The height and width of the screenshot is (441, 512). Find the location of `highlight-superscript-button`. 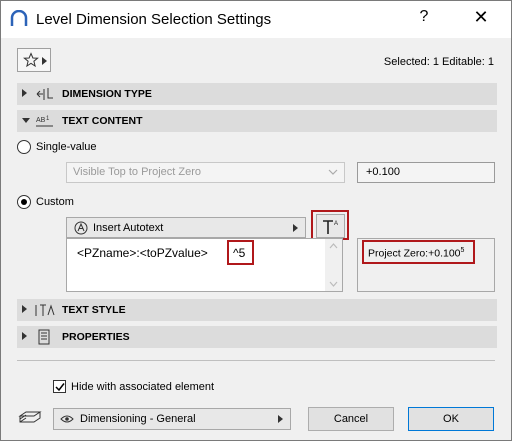

highlight-superscript-button is located at coordinates (330, 225).